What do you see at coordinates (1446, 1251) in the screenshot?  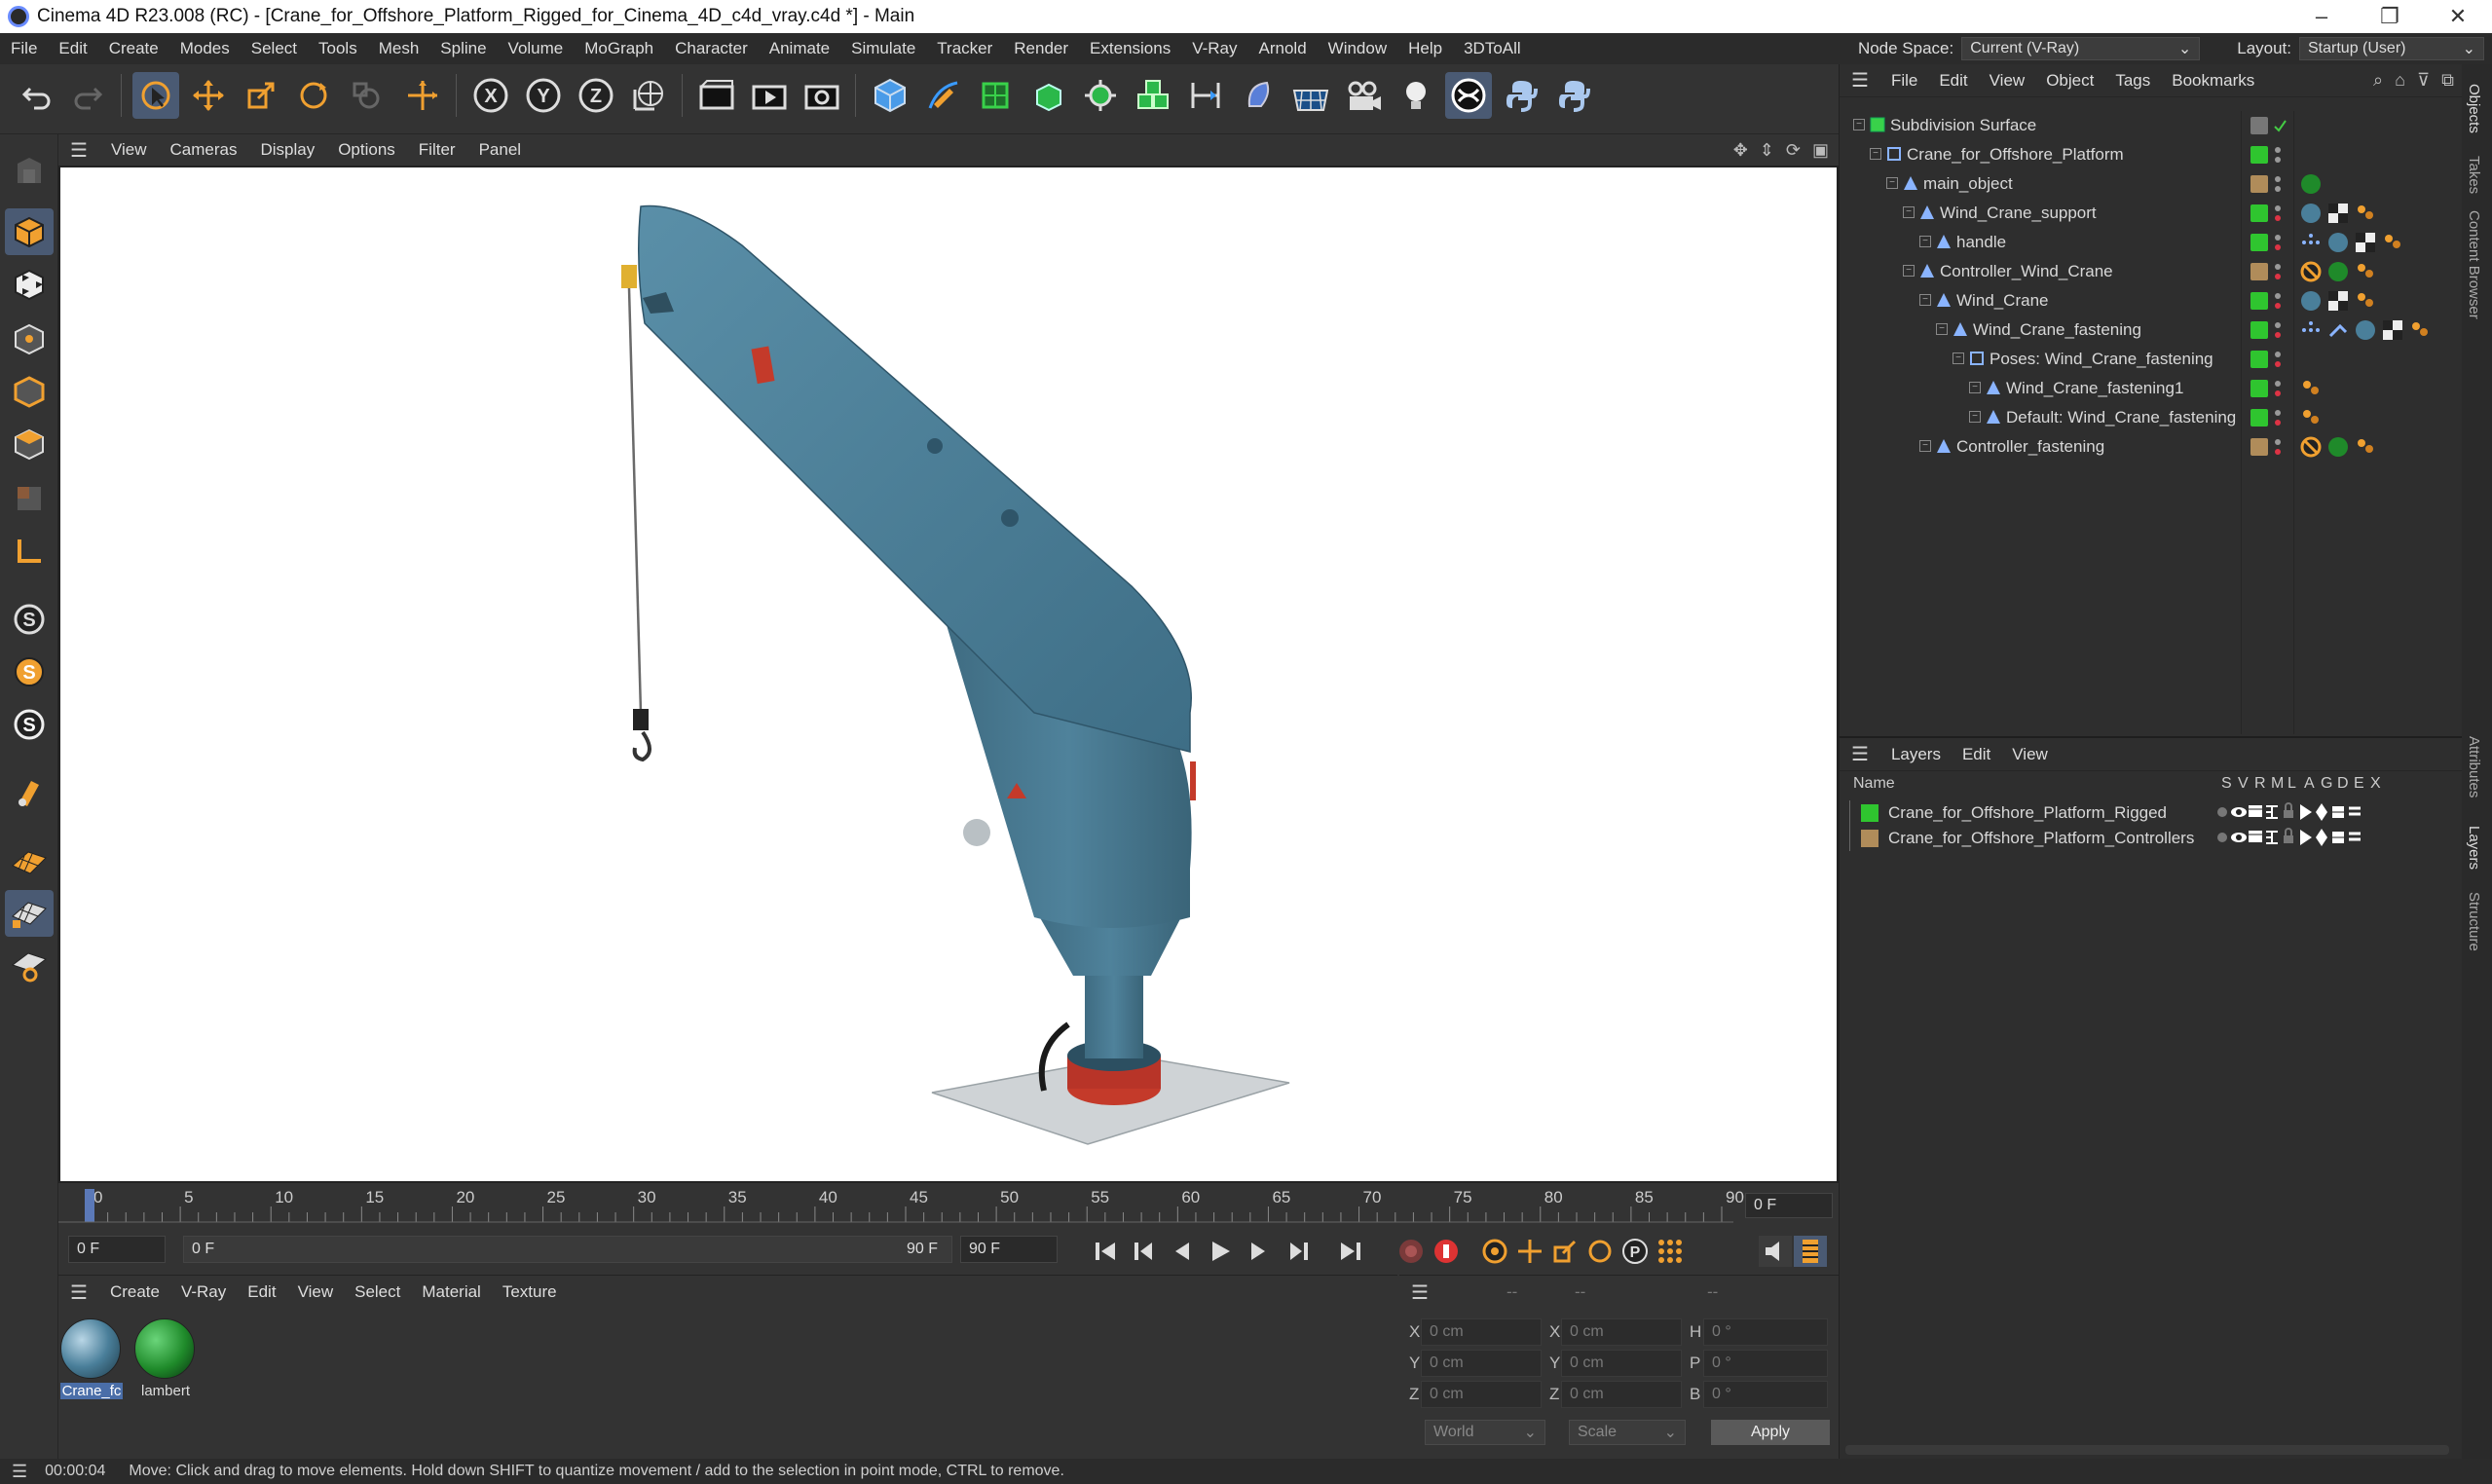 I see `autokey-button` at bounding box center [1446, 1251].